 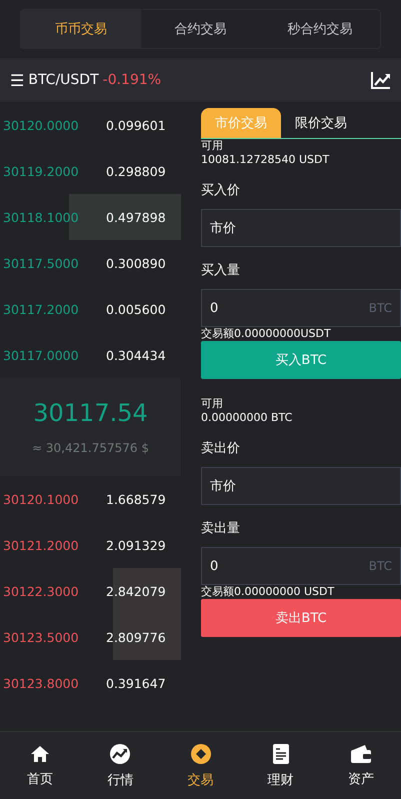 What do you see at coordinates (136, 355) in the screenshot?
I see `bid-amount: 0.304434` at bounding box center [136, 355].